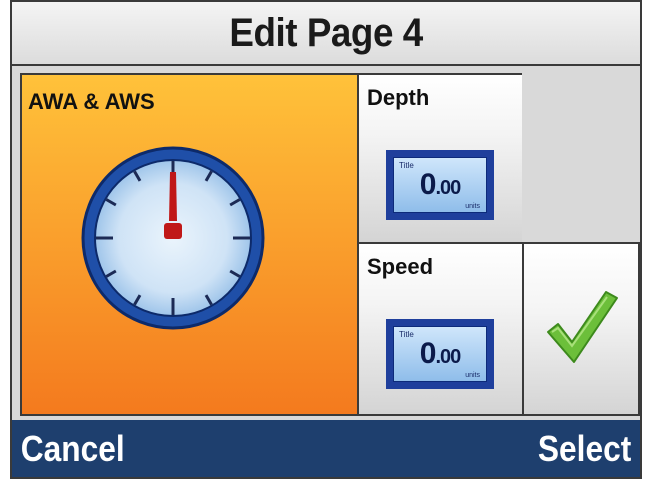  I want to click on analog-dial-icon, so click(173, 238).